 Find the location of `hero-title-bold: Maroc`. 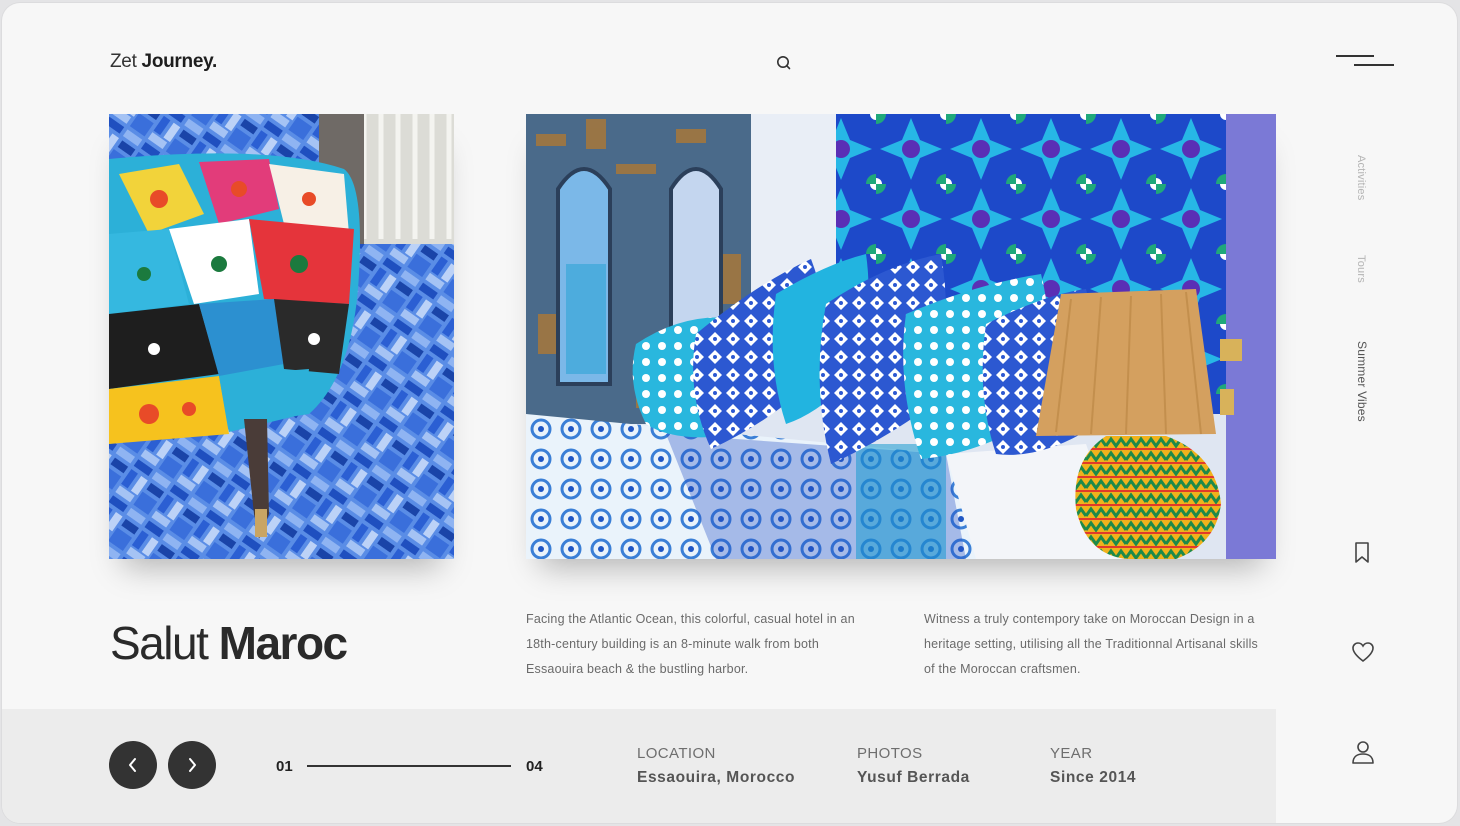

hero-title-bold: Maroc is located at coordinates (283, 643).